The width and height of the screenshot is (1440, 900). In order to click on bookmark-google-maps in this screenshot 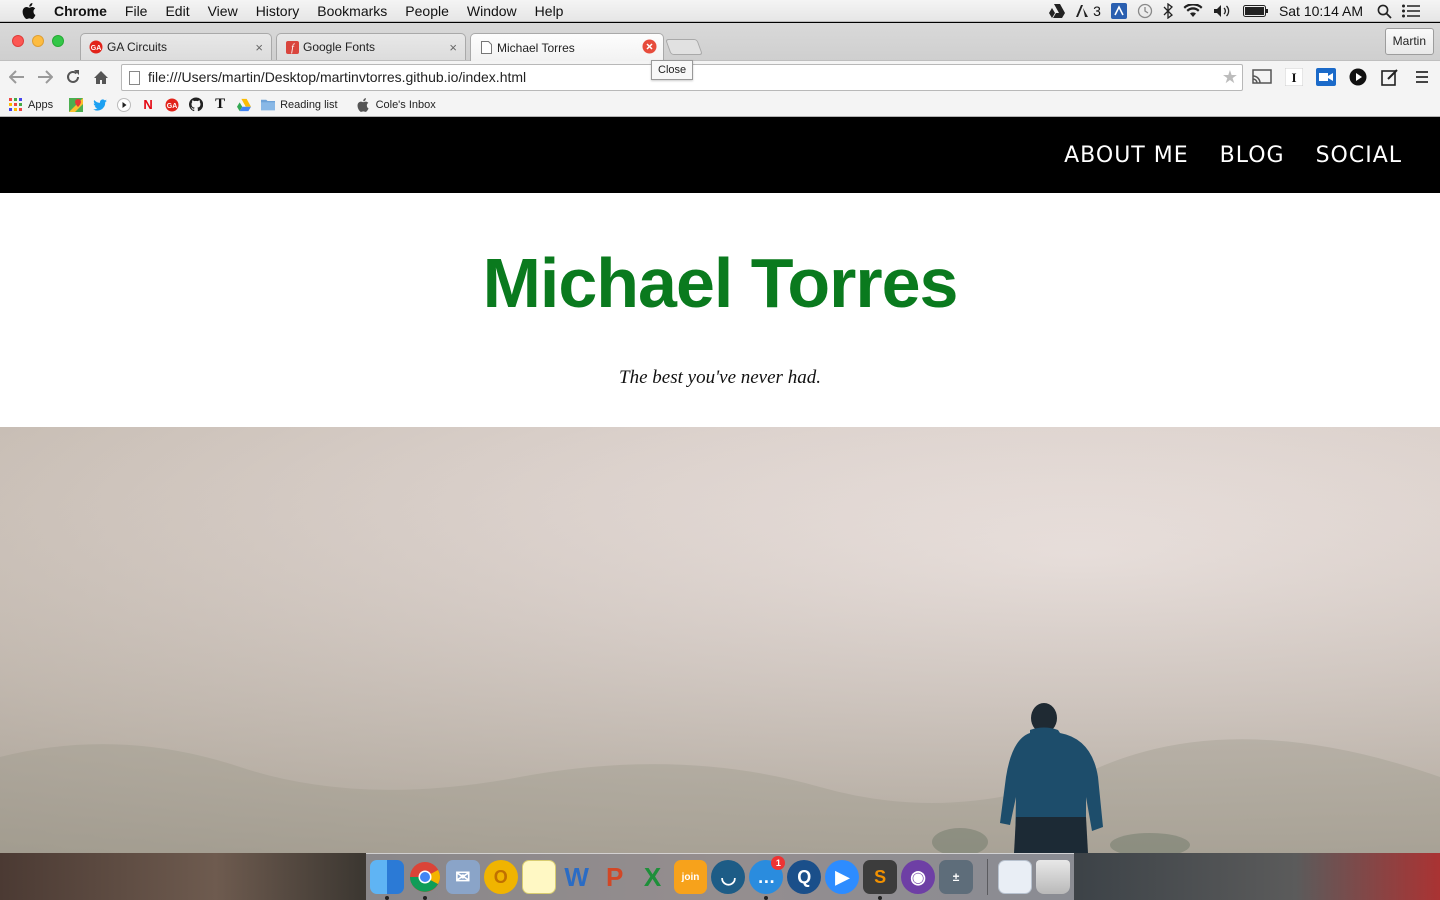, I will do `click(76, 104)`.